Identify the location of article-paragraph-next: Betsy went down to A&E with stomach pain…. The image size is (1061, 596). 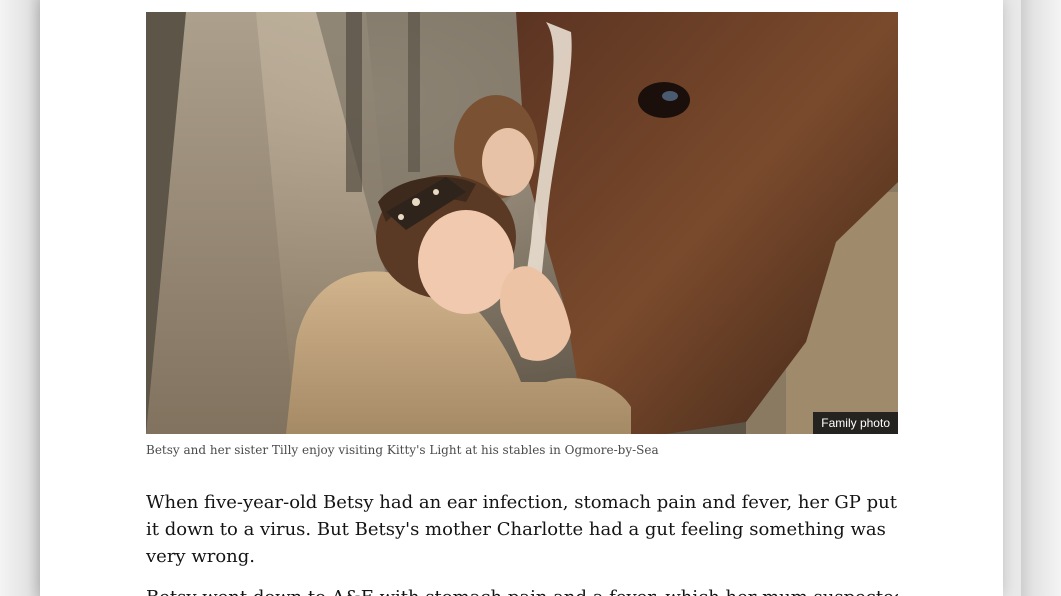
(522, 590).